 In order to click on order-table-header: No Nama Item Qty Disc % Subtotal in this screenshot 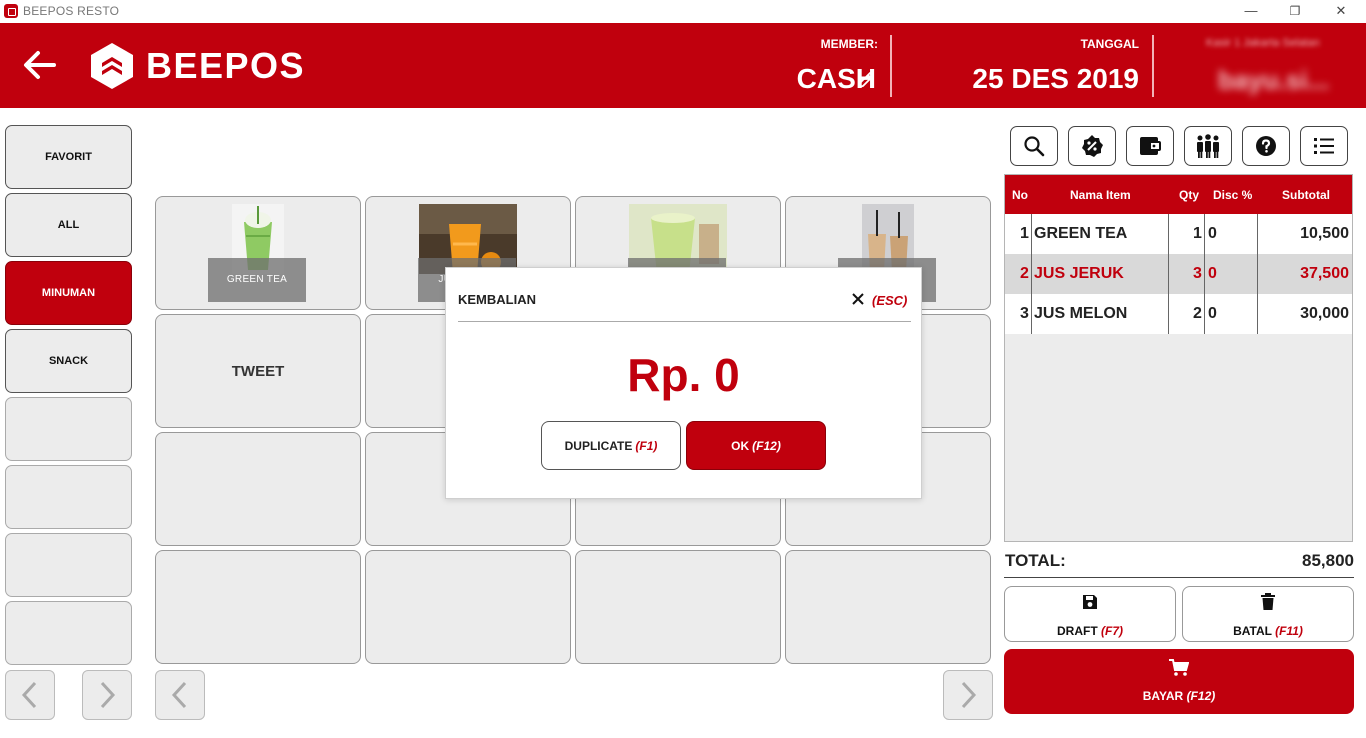, I will do `click(1178, 194)`.